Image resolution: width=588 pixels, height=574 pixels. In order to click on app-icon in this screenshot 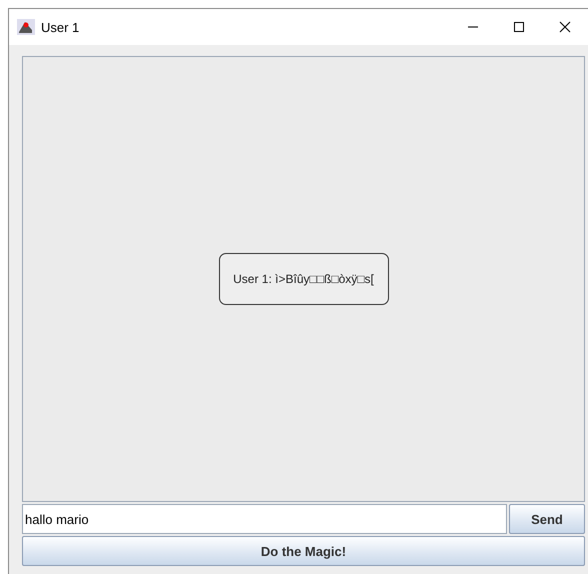, I will do `click(26, 27)`.